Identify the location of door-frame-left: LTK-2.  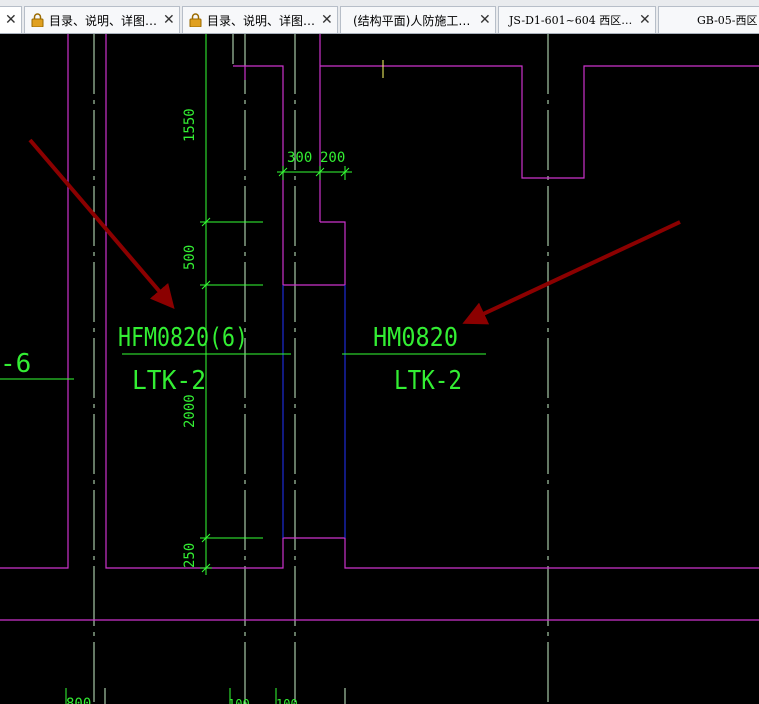
(169, 381).